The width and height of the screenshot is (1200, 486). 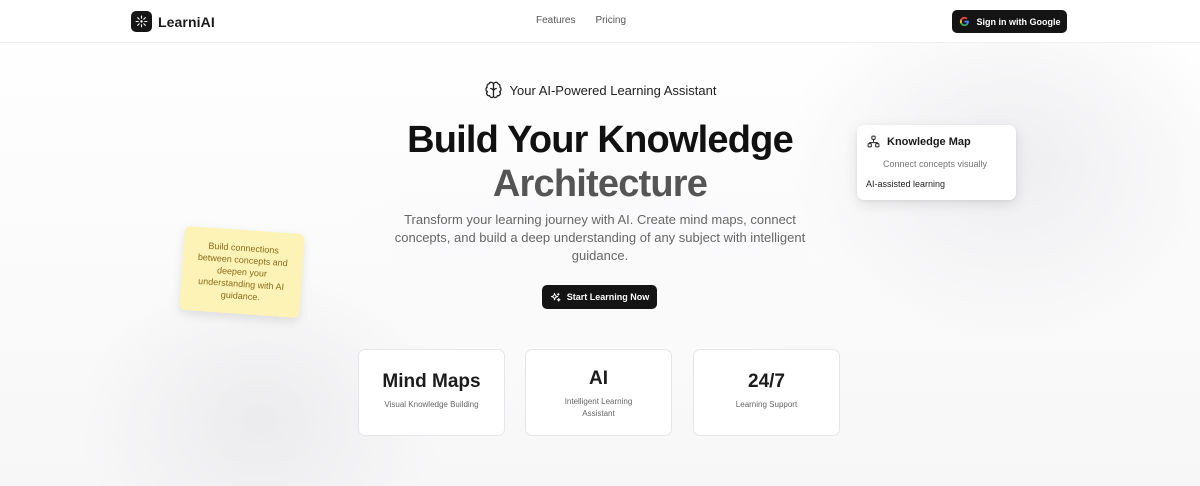 I want to click on stat-label: Visual Knowledge Building, so click(x=431, y=404).